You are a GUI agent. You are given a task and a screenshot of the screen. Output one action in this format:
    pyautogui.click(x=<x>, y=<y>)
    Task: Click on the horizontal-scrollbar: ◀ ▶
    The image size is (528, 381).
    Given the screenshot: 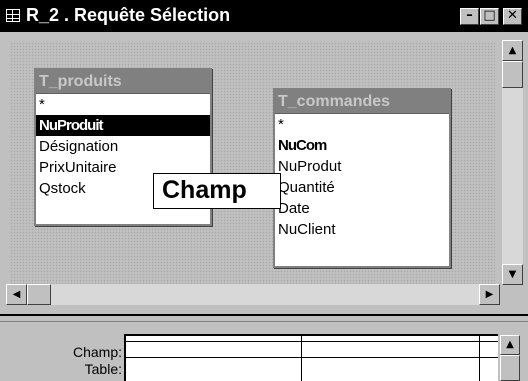 What is the action you would take?
    pyautogui.click(x=253, y=294)
    